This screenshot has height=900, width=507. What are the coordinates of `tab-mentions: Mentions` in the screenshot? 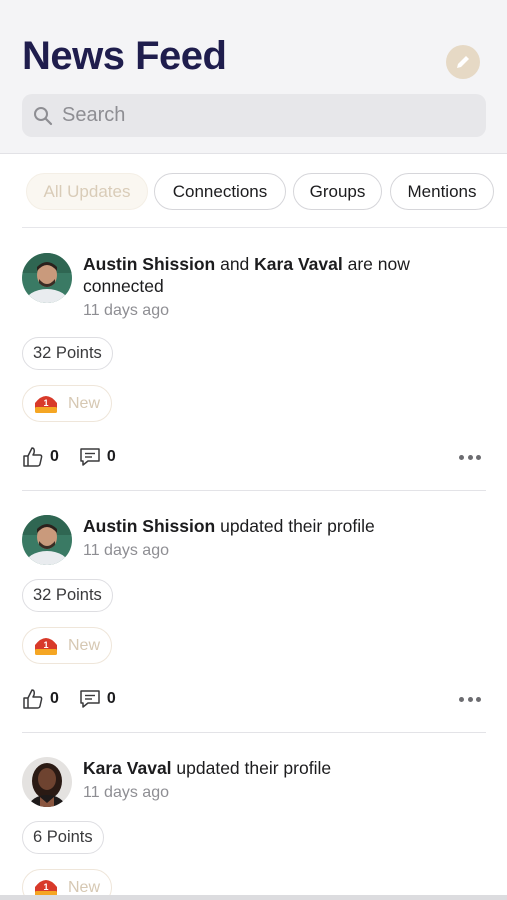 It's located at (442, 191).